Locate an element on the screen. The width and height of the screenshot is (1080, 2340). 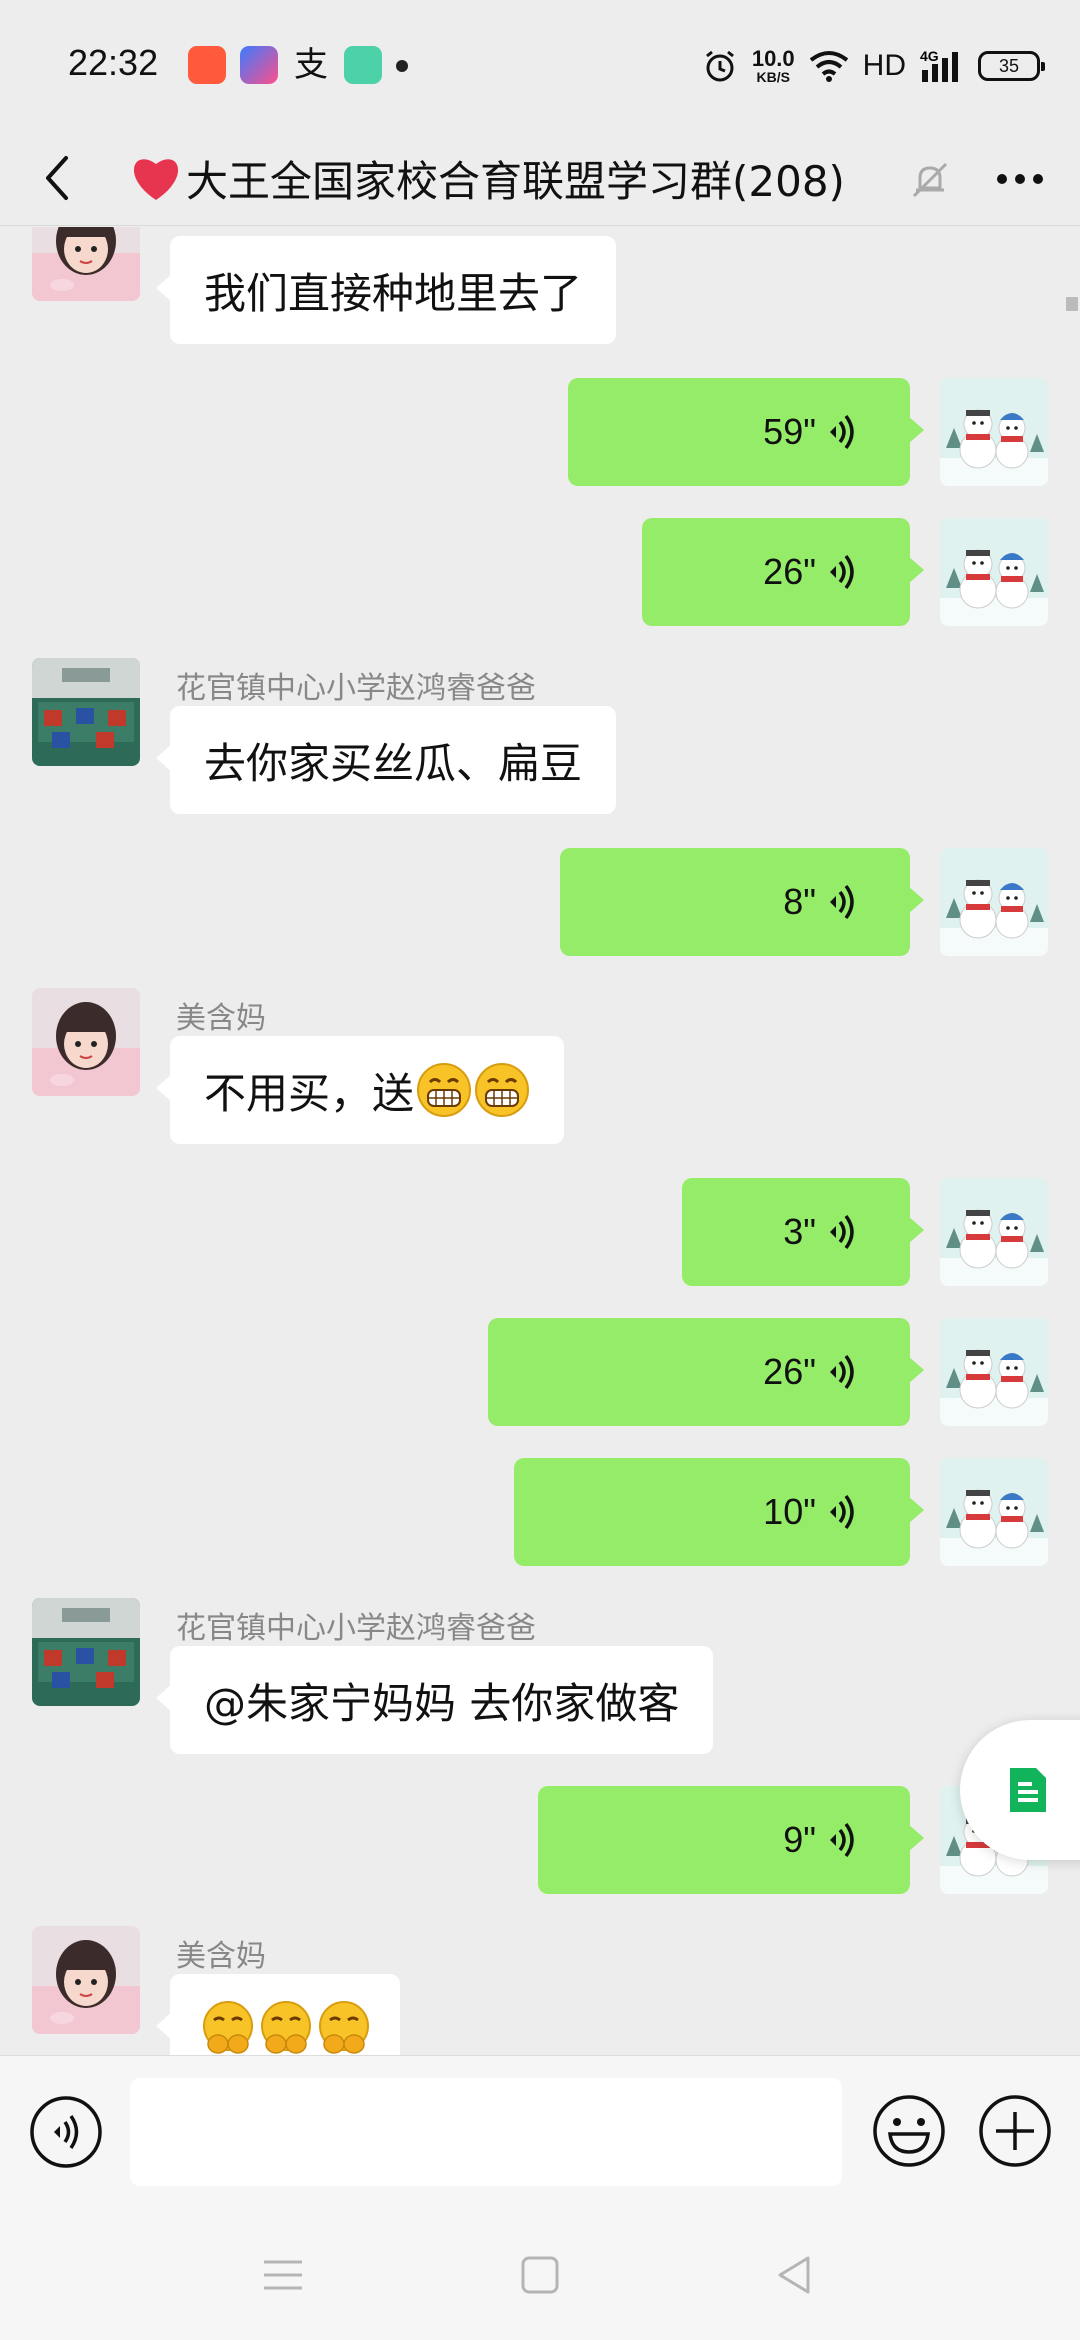
mute-bell-icon is located at coordinates (930, 180).